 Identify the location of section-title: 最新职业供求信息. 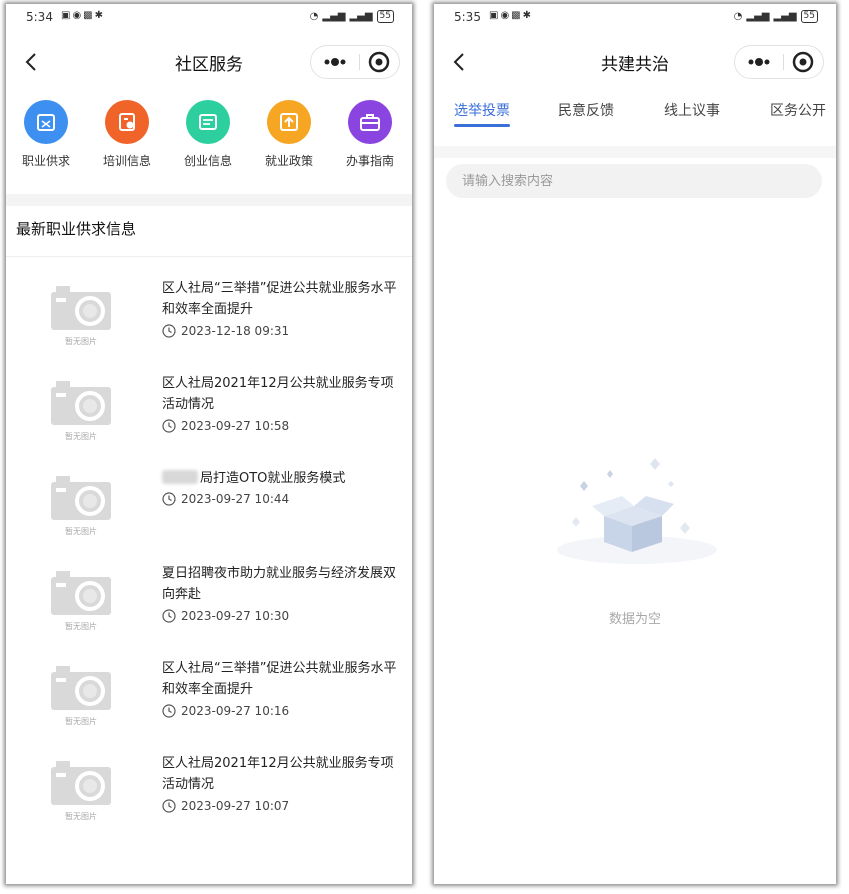
(76, 229).